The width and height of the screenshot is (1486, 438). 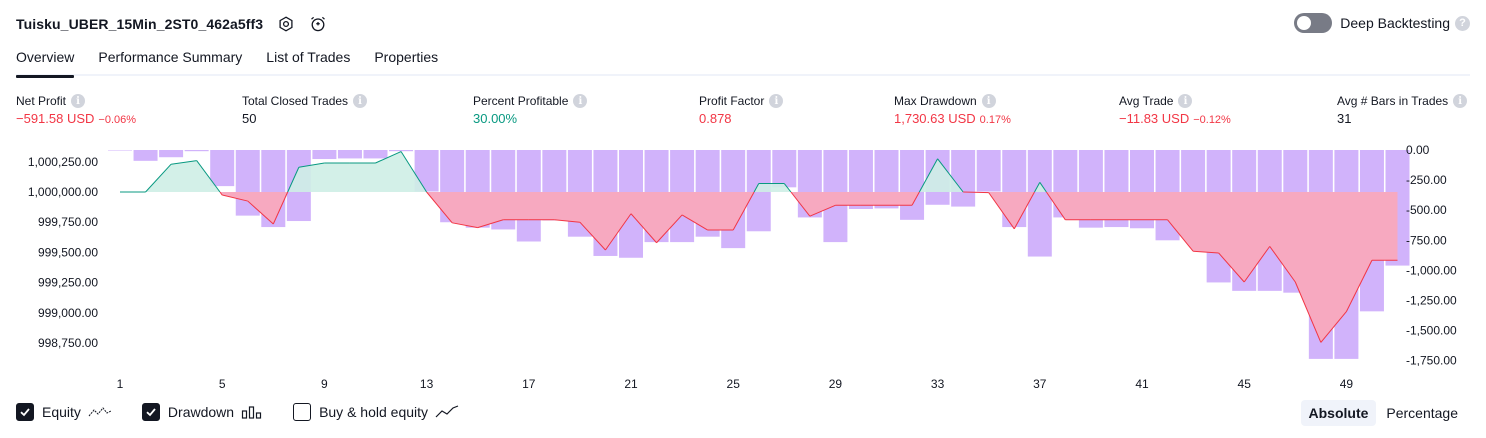 What do you see at coordinates (495, 118) in the screenshot?
I see `metric-value: 30.00%` at bounding box center [495, 118].